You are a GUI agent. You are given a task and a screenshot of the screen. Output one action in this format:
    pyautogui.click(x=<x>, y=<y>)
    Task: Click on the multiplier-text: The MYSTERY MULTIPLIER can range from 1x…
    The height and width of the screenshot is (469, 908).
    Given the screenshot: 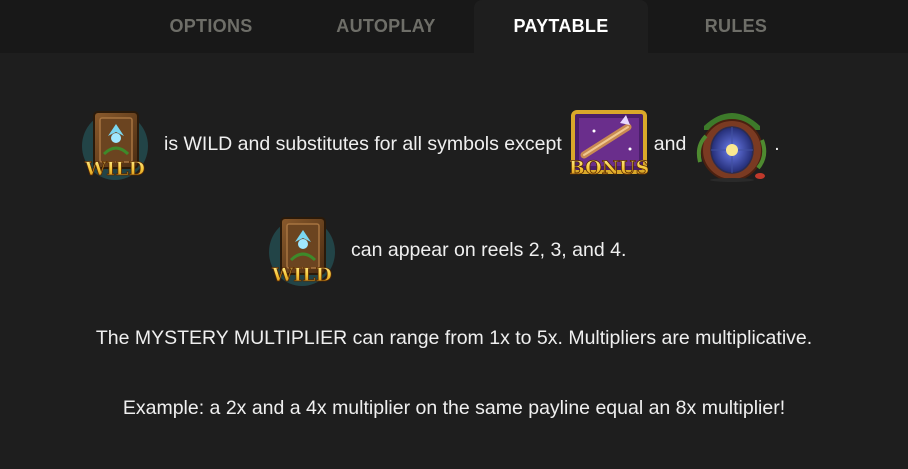 What is the action you would take?
    pyautogui.click(x=454, y=338)
    